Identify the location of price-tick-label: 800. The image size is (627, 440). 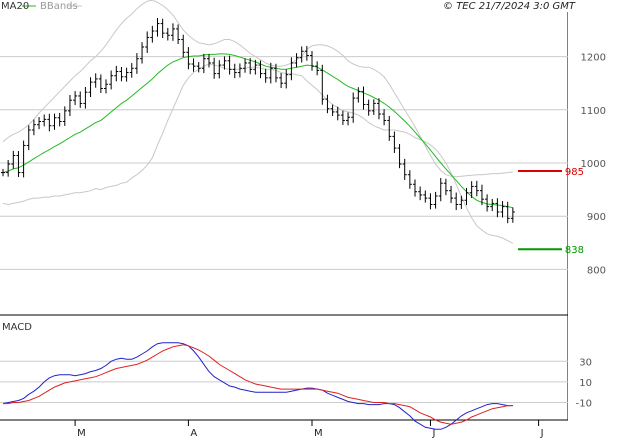
(596, 270).